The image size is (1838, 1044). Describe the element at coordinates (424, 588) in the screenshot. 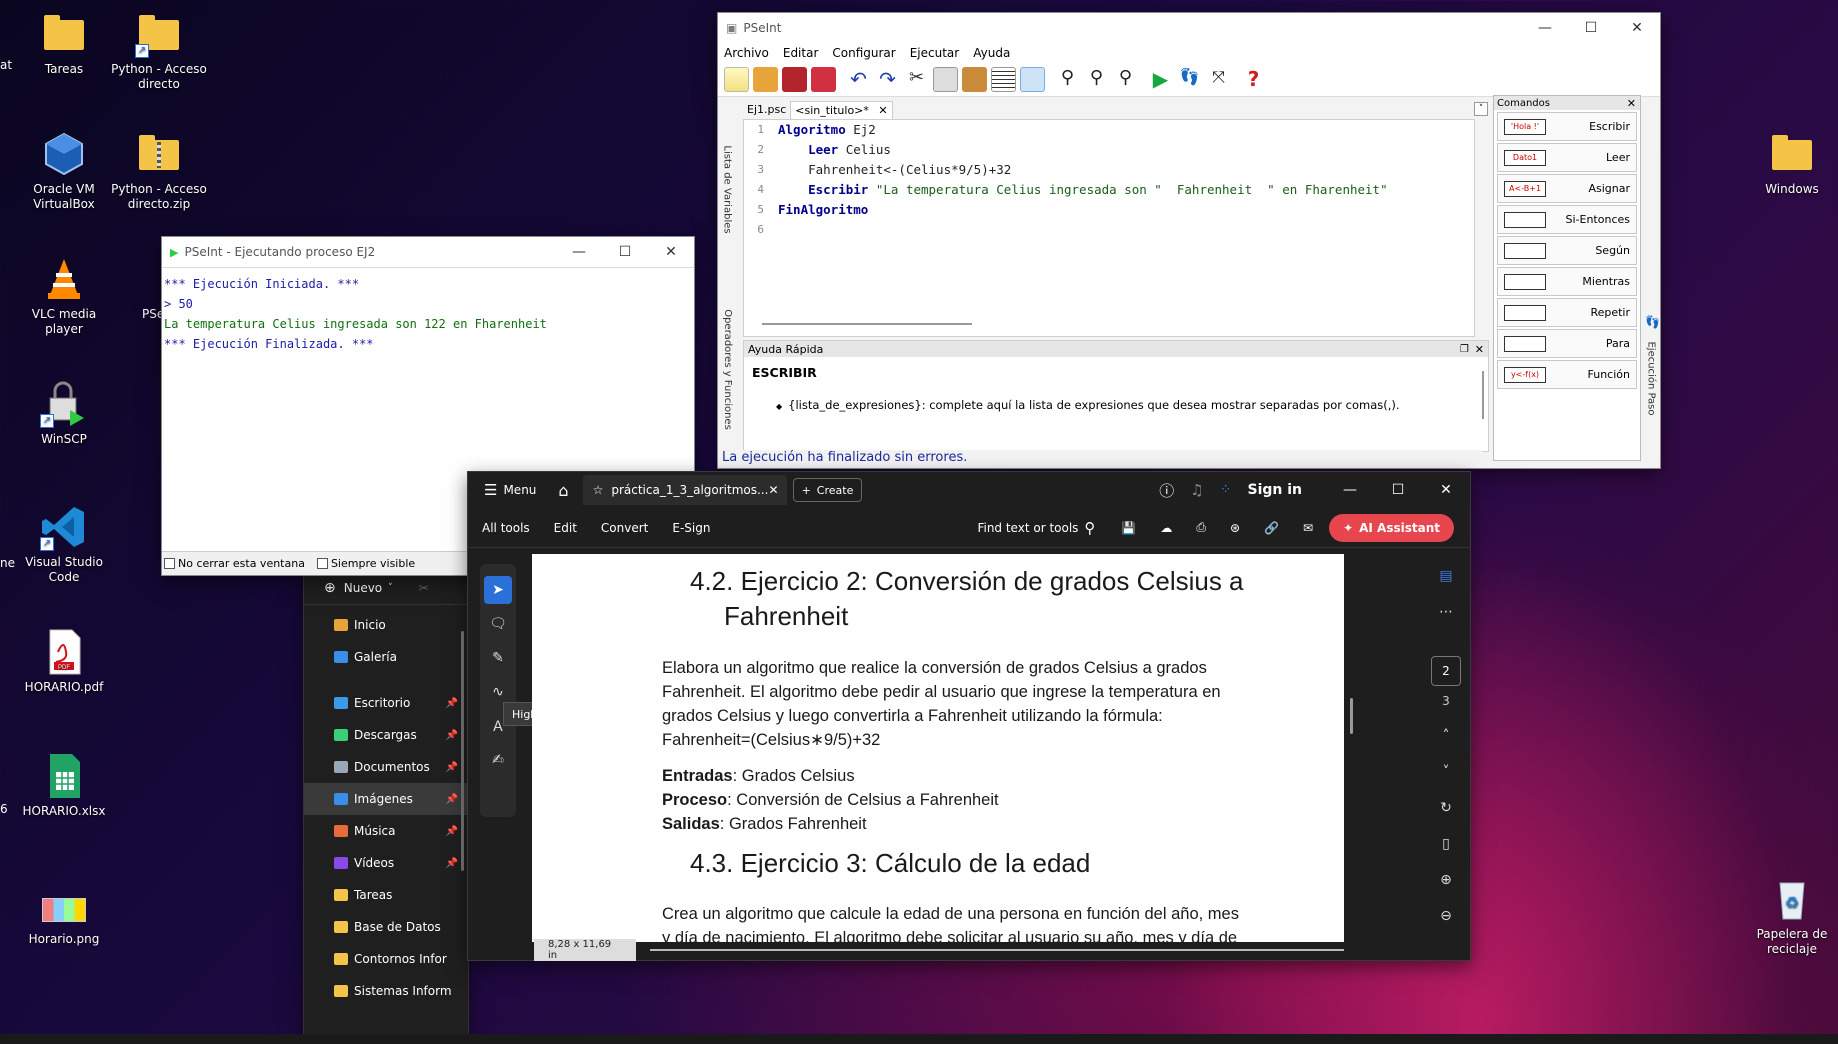

I see `cut-icon: ✂` at that location.